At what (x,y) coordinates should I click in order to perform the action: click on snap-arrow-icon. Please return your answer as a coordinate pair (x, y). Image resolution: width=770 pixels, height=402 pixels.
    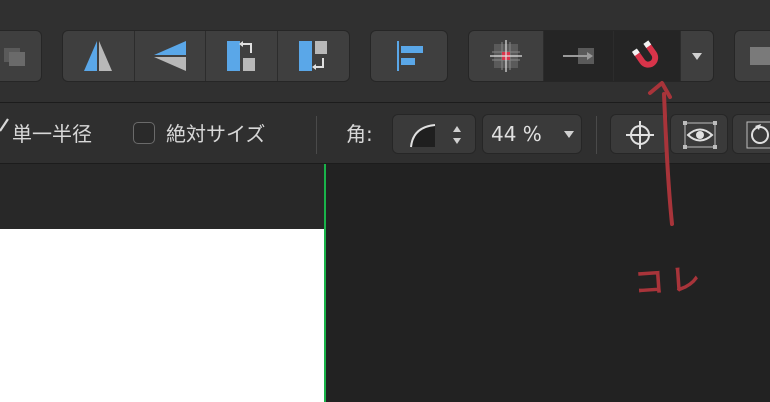
    Looking at the image, I should click on (578, 56).